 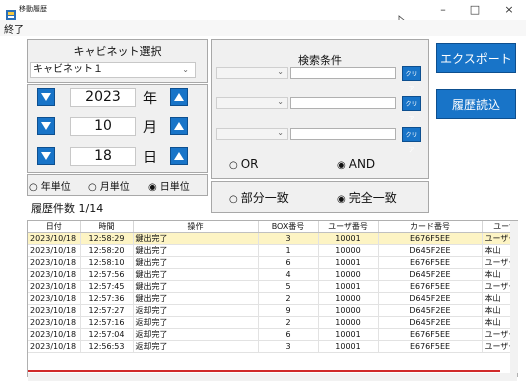 I want to click on load-history-button: 履歴読込, so click(x=476, y=104).